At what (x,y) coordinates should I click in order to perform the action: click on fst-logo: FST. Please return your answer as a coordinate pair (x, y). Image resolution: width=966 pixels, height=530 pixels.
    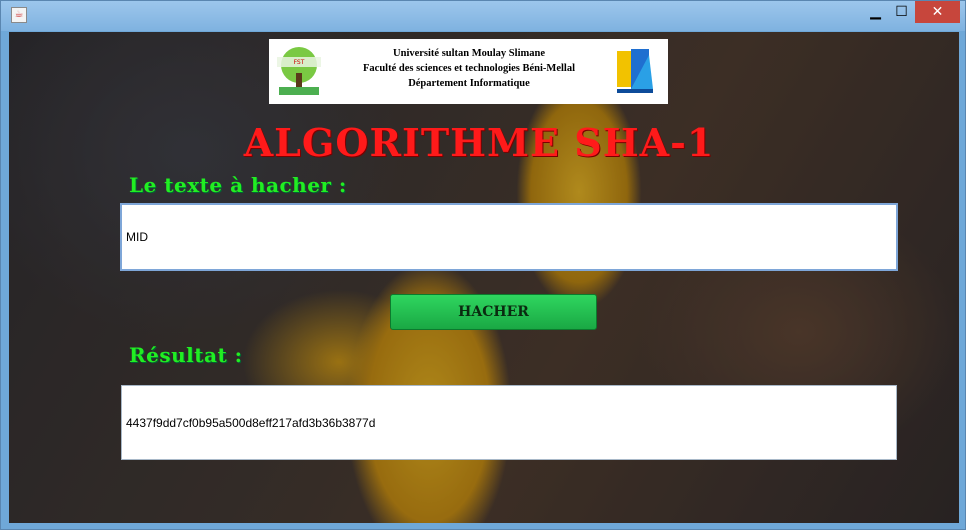
    Looking at the image, I should click on (299, 71).